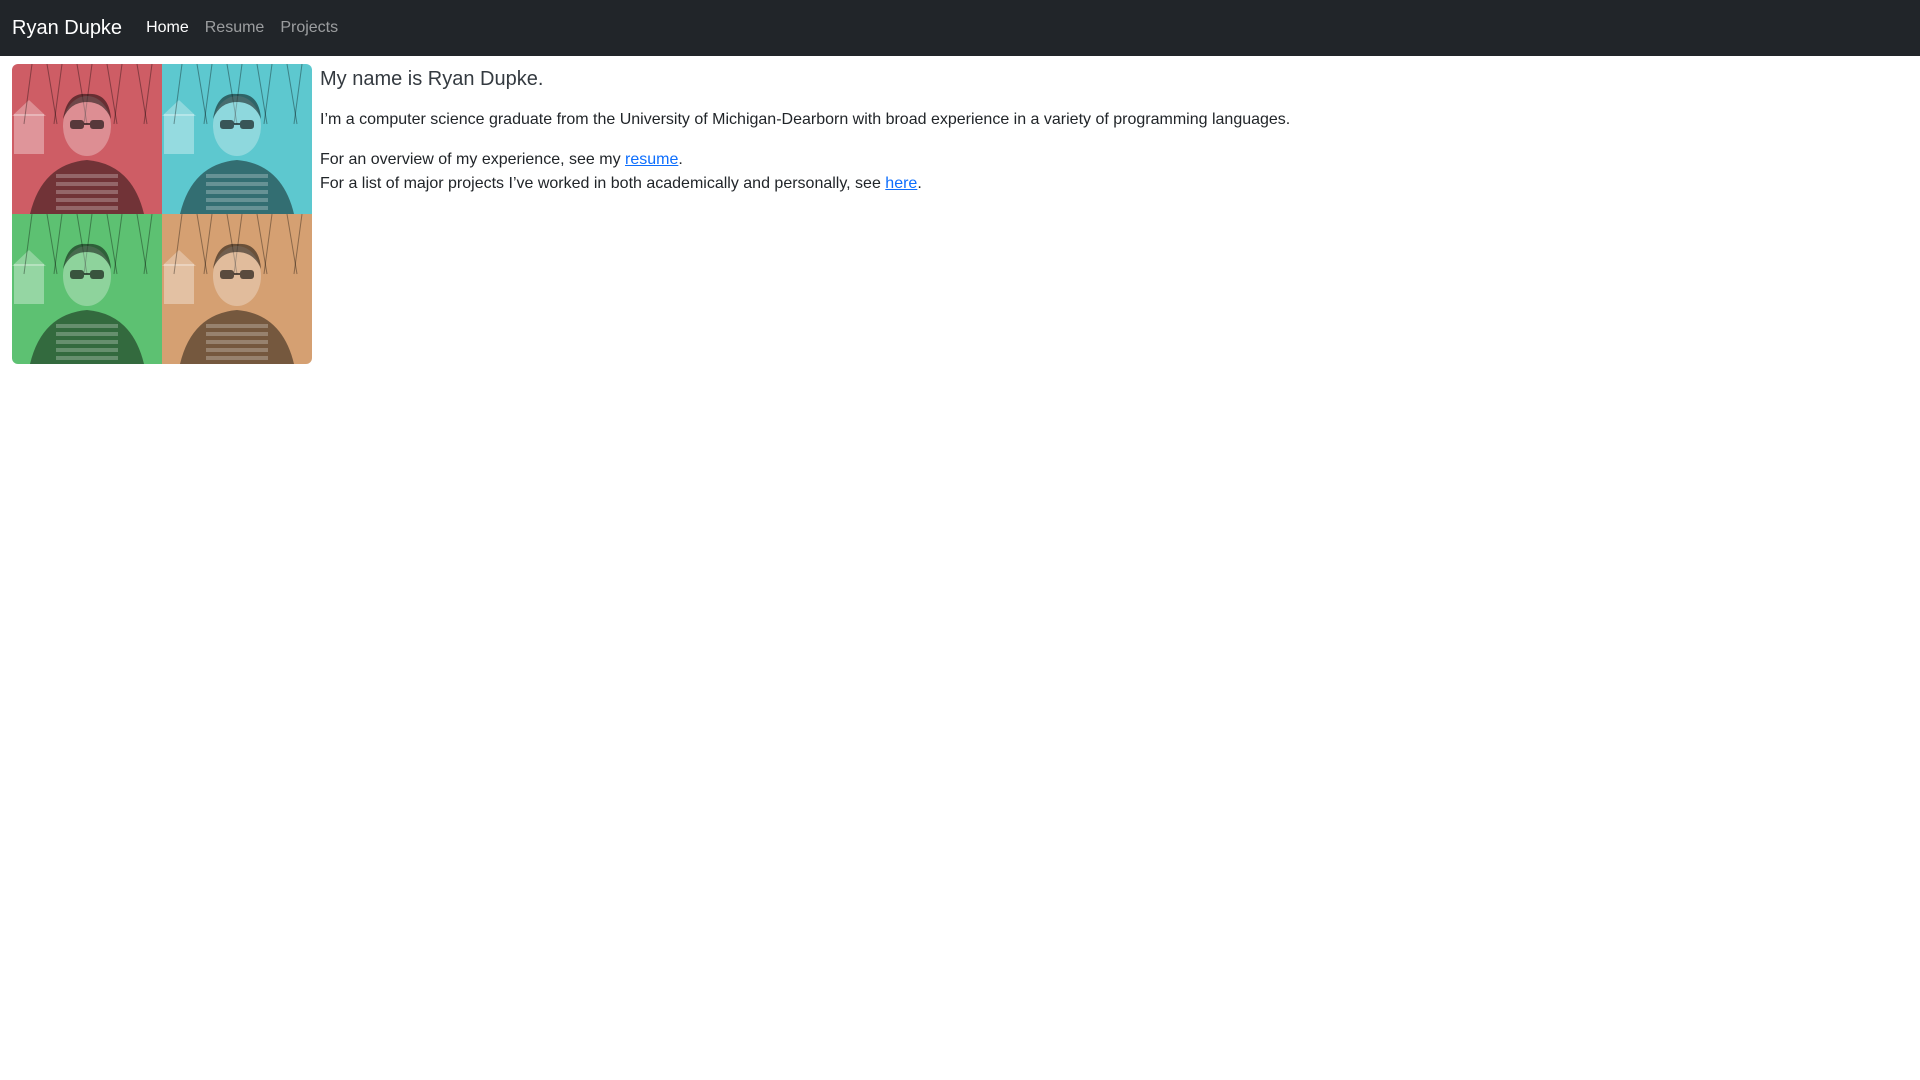 The image size is (1920, 1080). I want to click on top-navbar: Ryan Dupke Home Resume Projects, so click(960, 28).